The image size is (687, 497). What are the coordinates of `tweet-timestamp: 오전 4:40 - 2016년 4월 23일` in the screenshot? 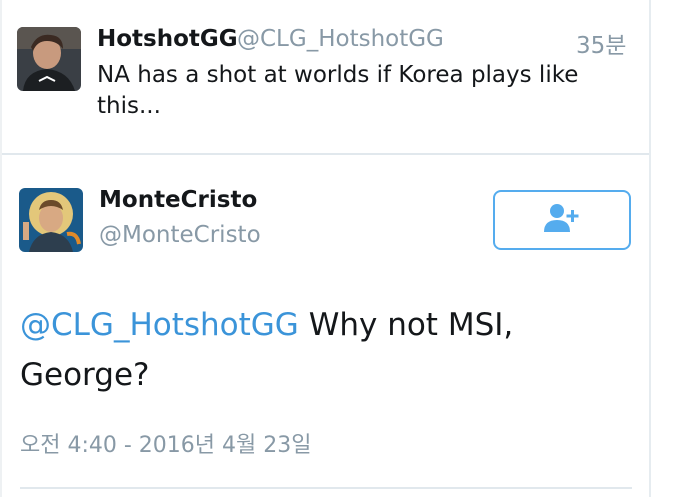 It's located at (166, 443).